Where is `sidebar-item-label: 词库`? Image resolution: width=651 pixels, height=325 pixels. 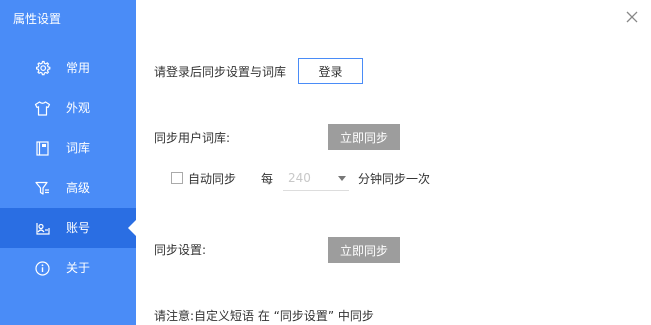 sidebar-item-label: 词库 is located at coordinates (78, 148).